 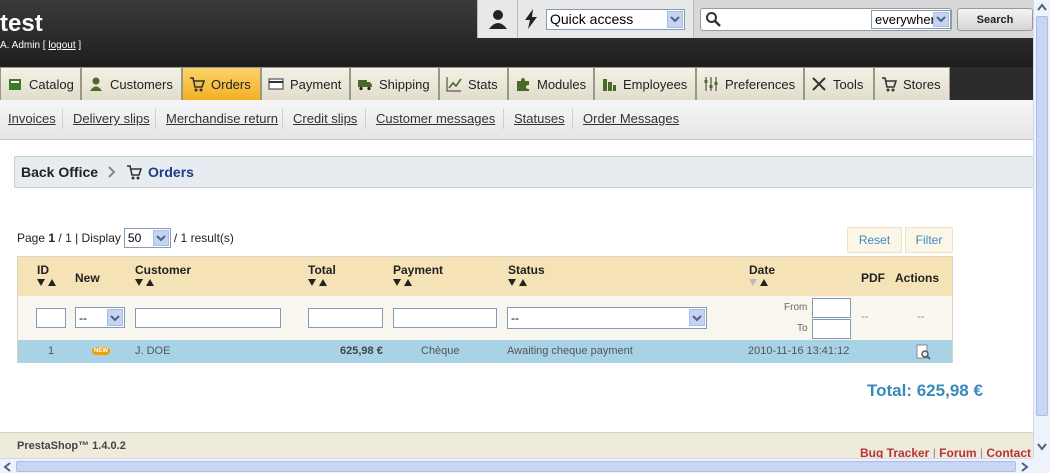 I want to click on col-id: ID, so click(x=43, y=270).